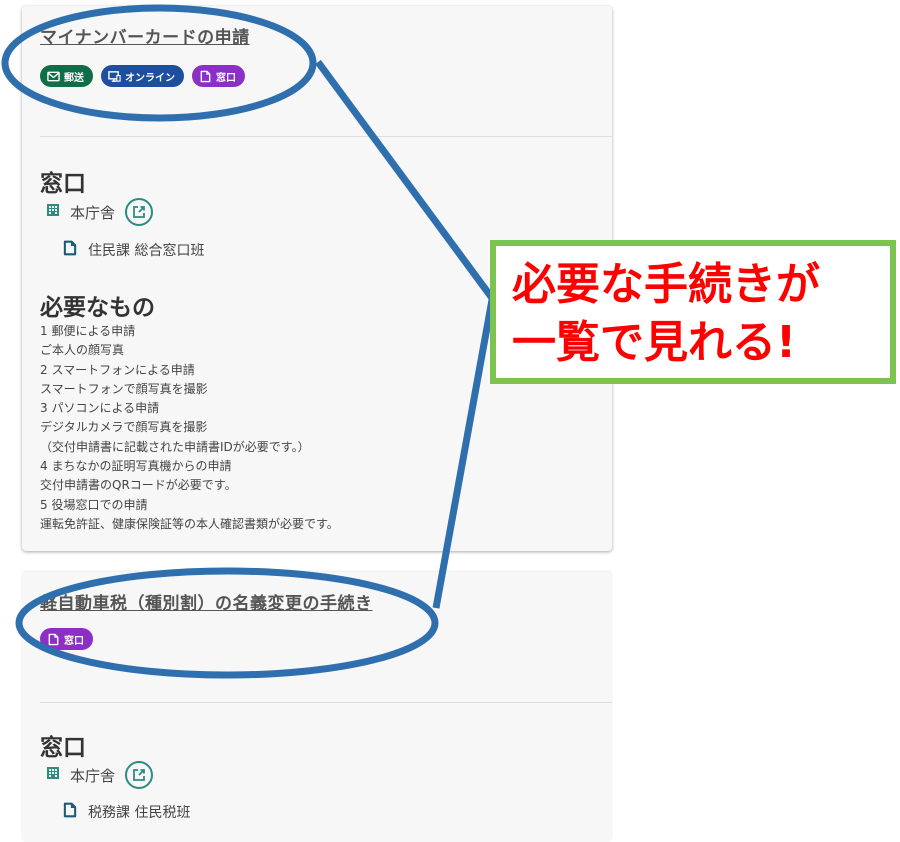 This screenshot has height=842, width=900. I want to click on callout-text: 必要な手続きが, so click(666, 284).